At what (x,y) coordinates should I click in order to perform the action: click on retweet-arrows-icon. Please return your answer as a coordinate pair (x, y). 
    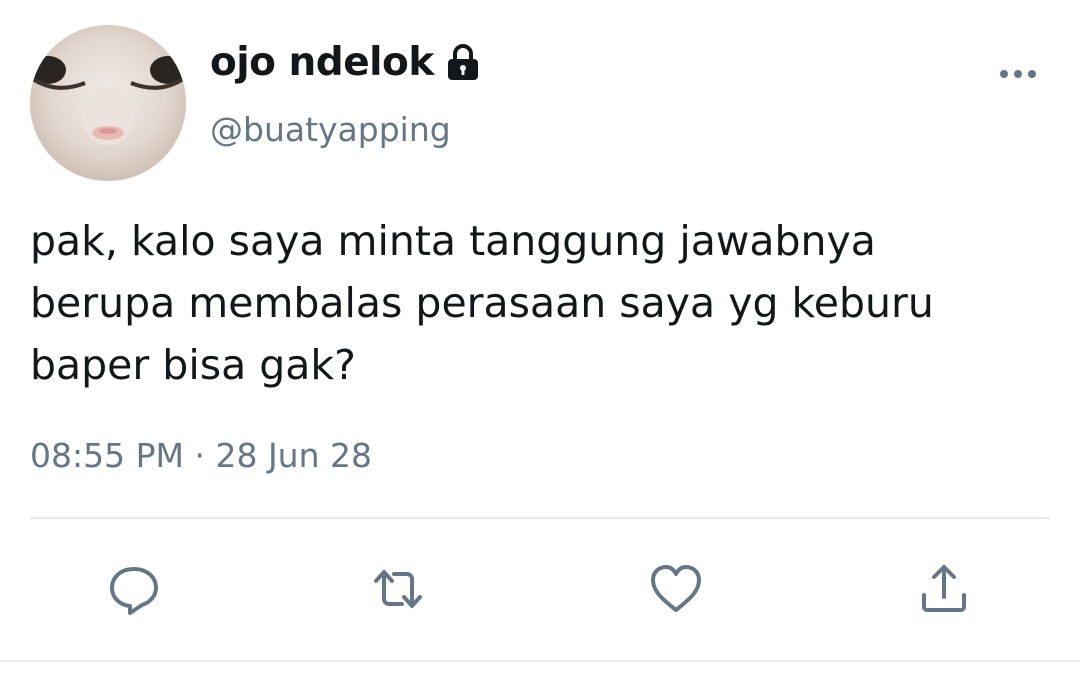
    Looking at the image, I should click on (398, 589).